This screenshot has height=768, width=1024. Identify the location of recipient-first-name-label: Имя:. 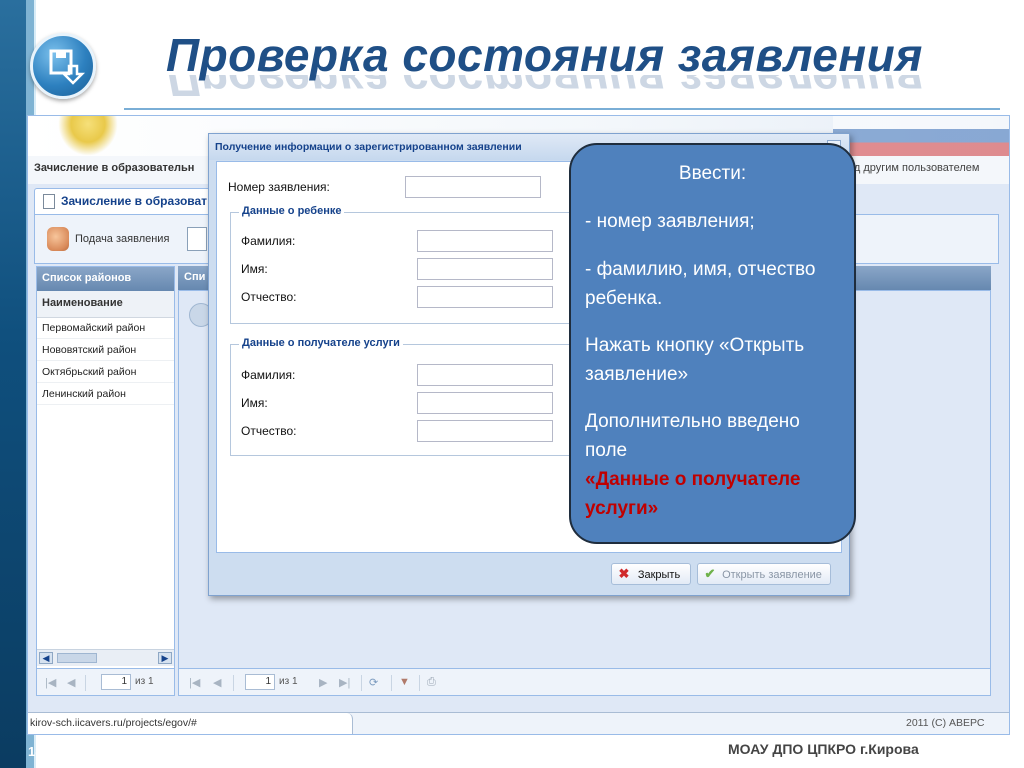
(254, 403).